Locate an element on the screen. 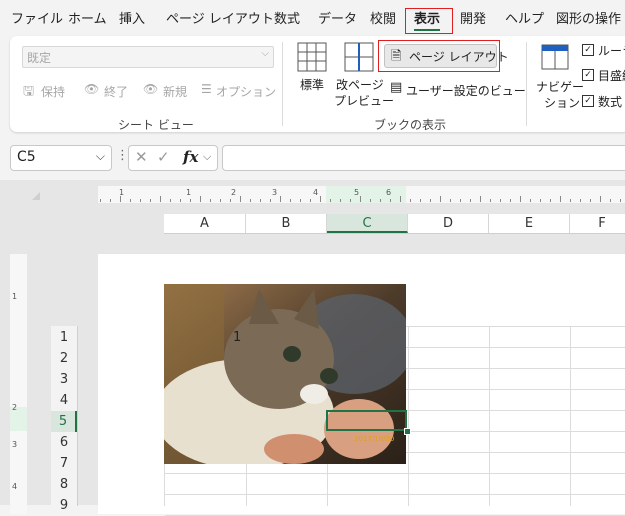 Image resolution: width=625 pixels, height=516 pixels. row-header-7: 7 is located at coordinates (64, 463).